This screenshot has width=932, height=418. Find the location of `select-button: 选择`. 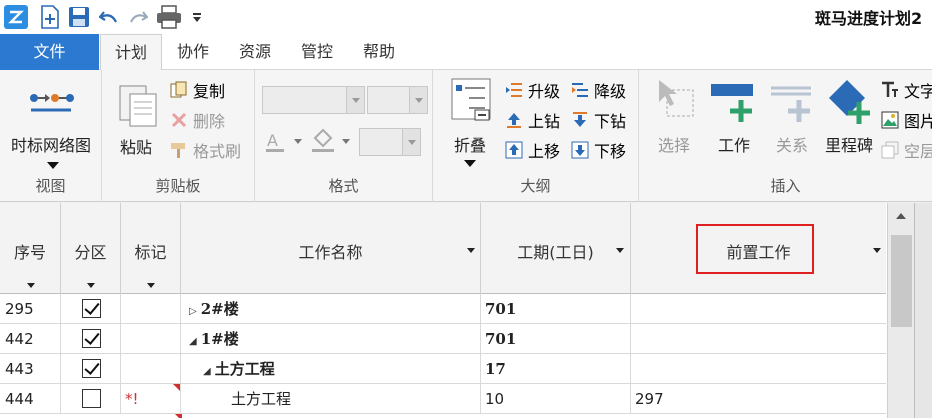

select-button: 选择 is located at coordinates (674, 119).